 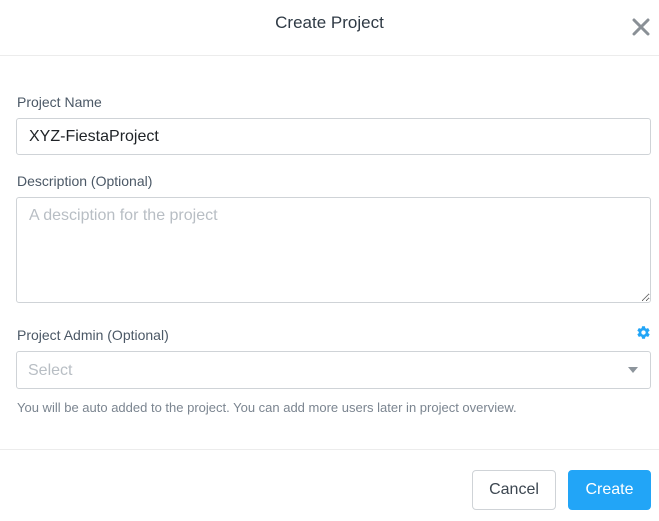 What do you see at coordinates (59, 102) in the screenshot?
I see `project-name-label: Project Name` at bounding box center [59, 102].